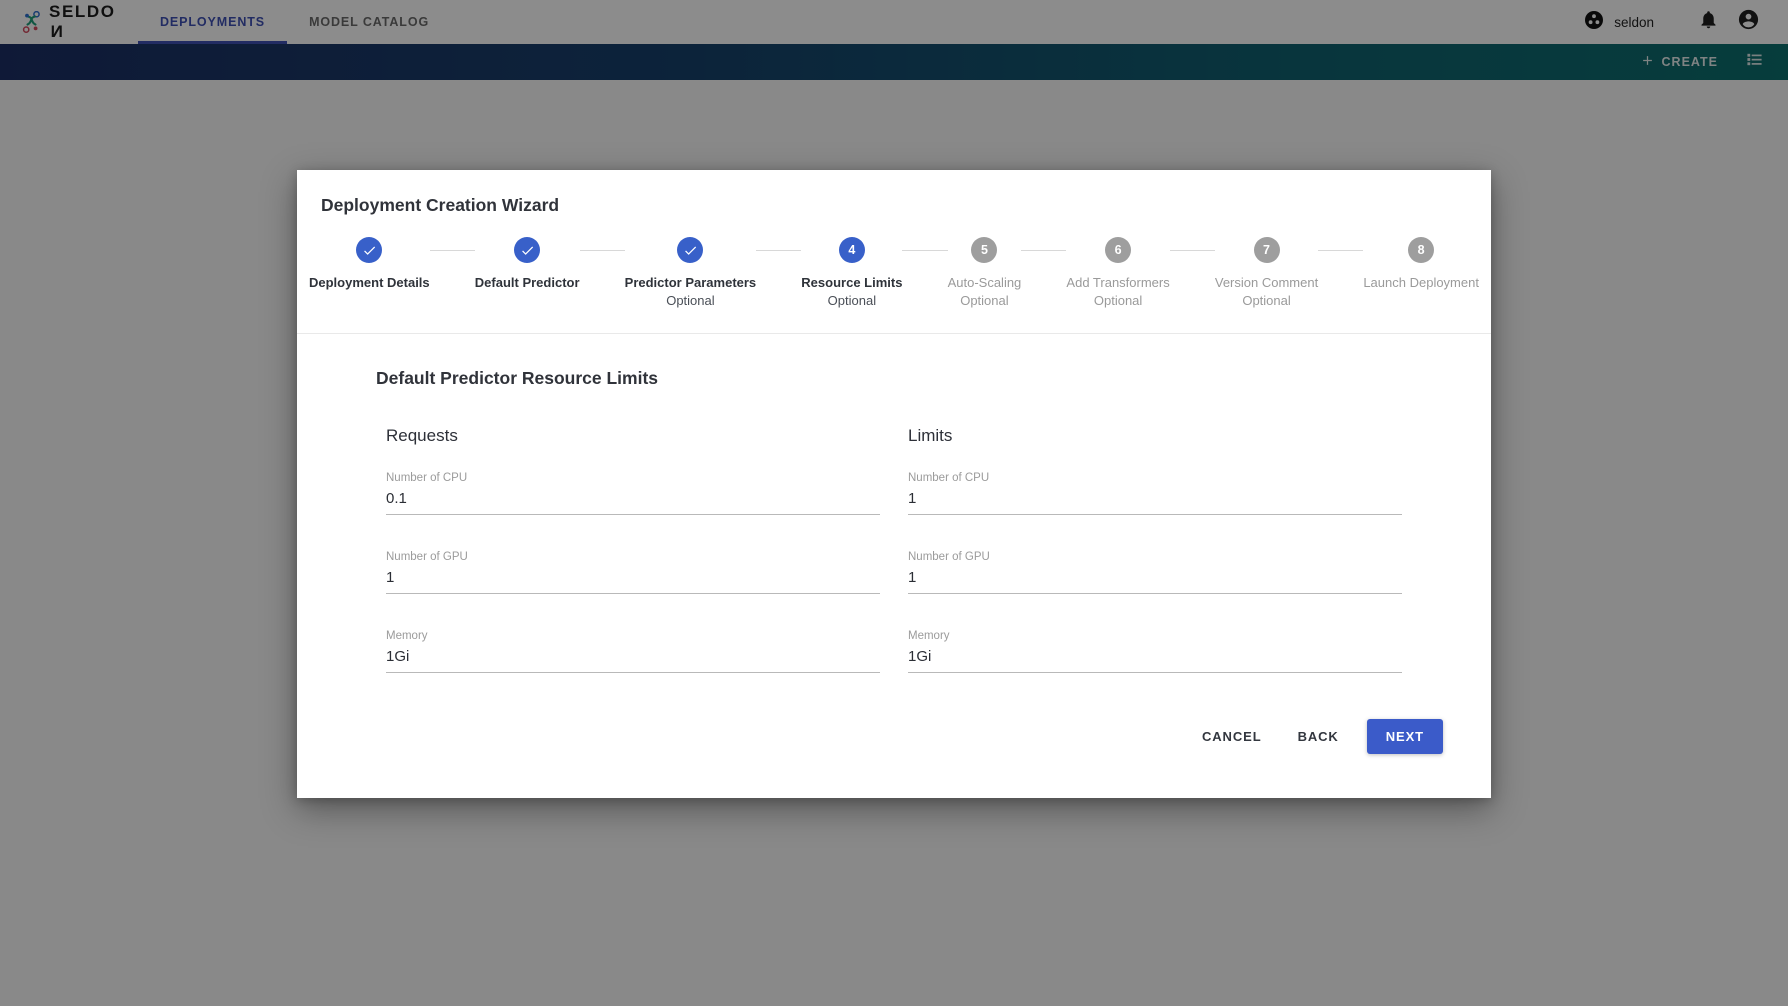 The height and width of the screenshot is (1006, 1788). Describe the element at coordinates (527, 282) in the screenshot. I see `step-label-2: Default Predictor` at that location.